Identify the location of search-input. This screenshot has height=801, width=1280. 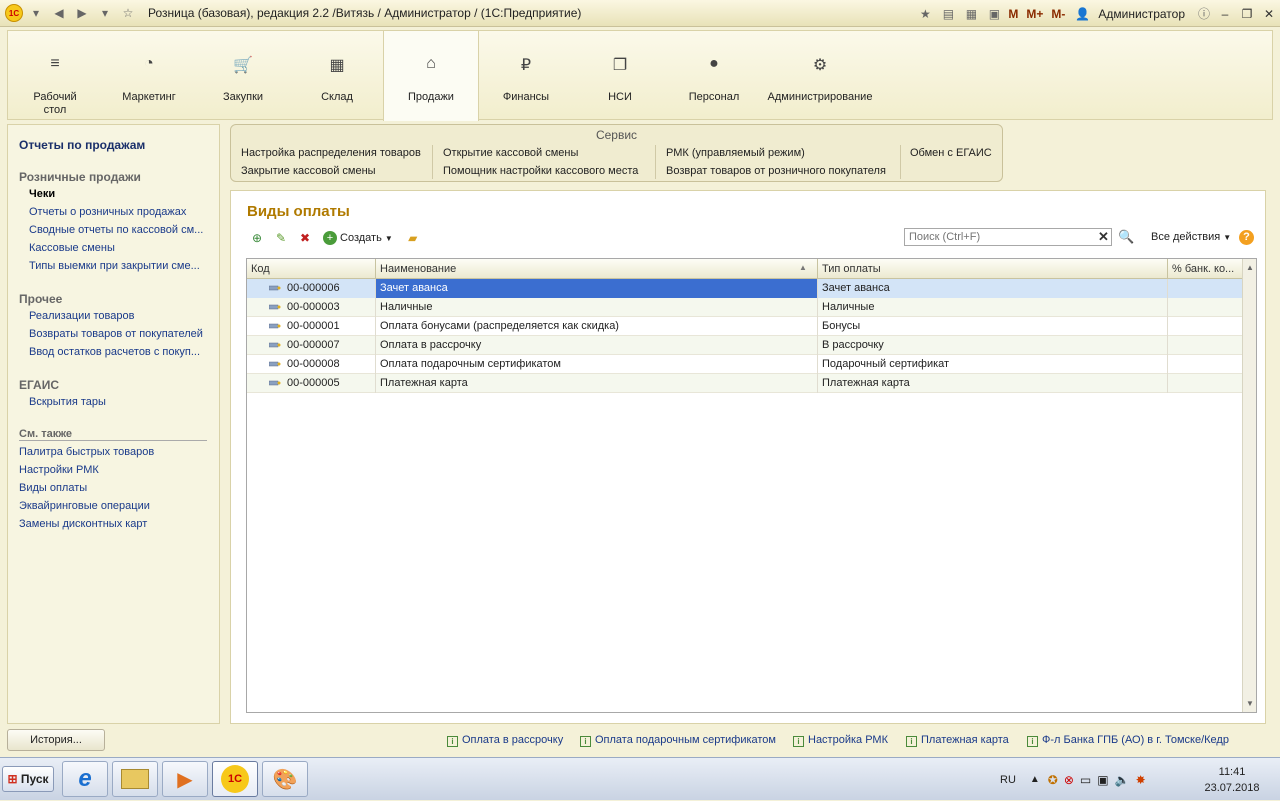
(1008, 237).